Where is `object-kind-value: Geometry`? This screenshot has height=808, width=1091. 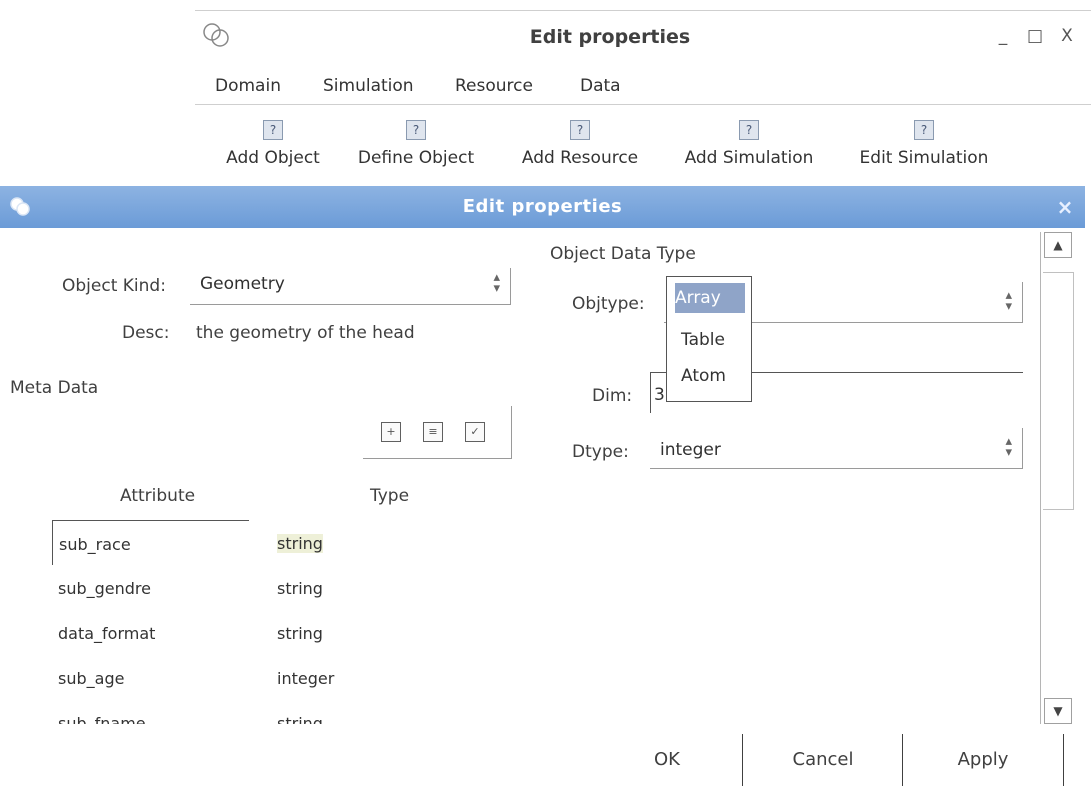
object-kind-value: Geometry is located at coordinates (242, 284).